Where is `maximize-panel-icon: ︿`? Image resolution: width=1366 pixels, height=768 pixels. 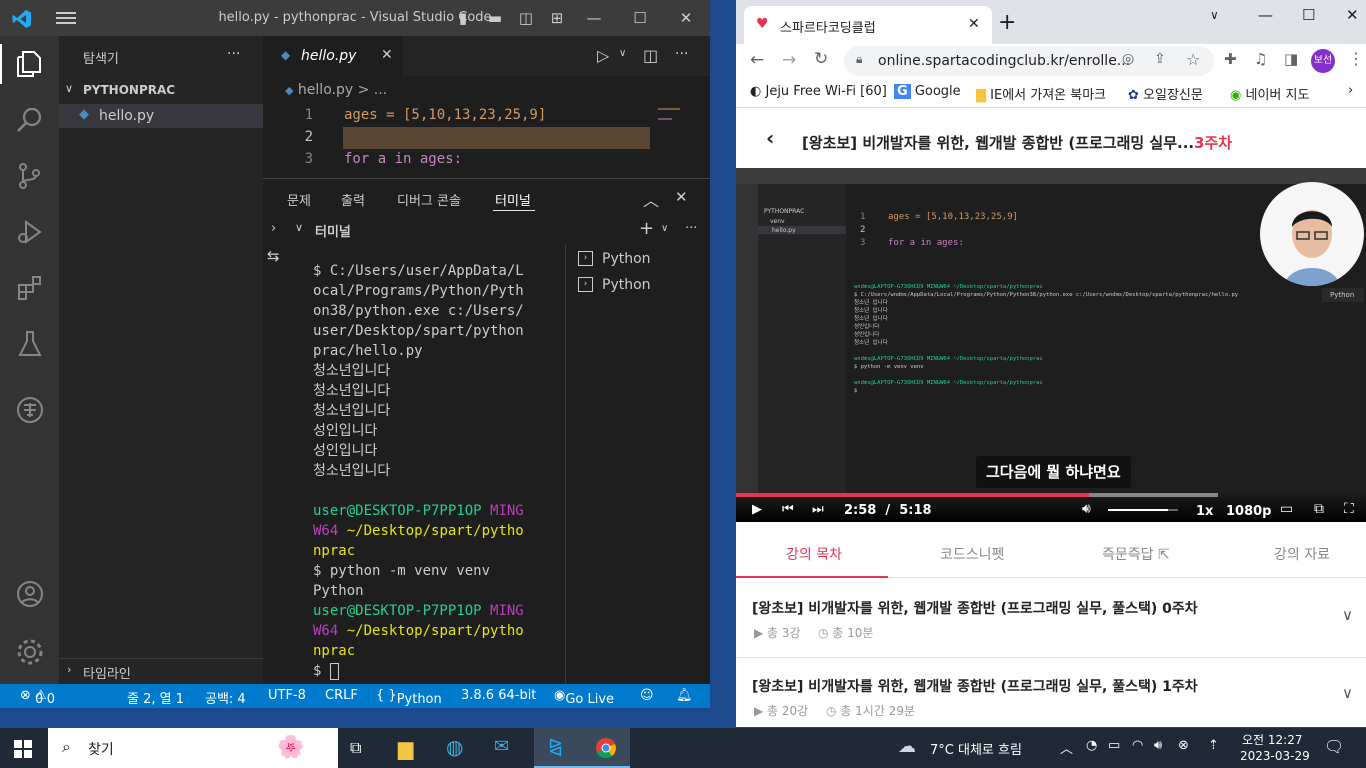
maximize-panel-icon: ︿ is located at coordinates (651, 199).